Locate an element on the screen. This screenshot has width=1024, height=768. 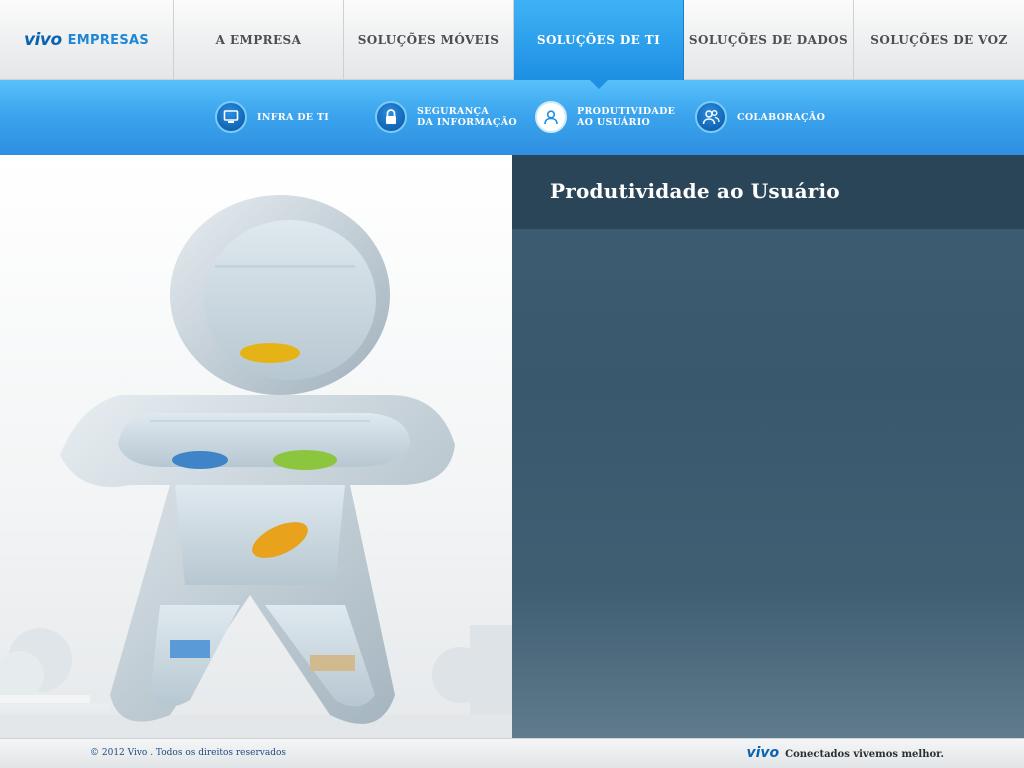
subnav-label: INFRA DE TI is located at coordinates (293, 117).